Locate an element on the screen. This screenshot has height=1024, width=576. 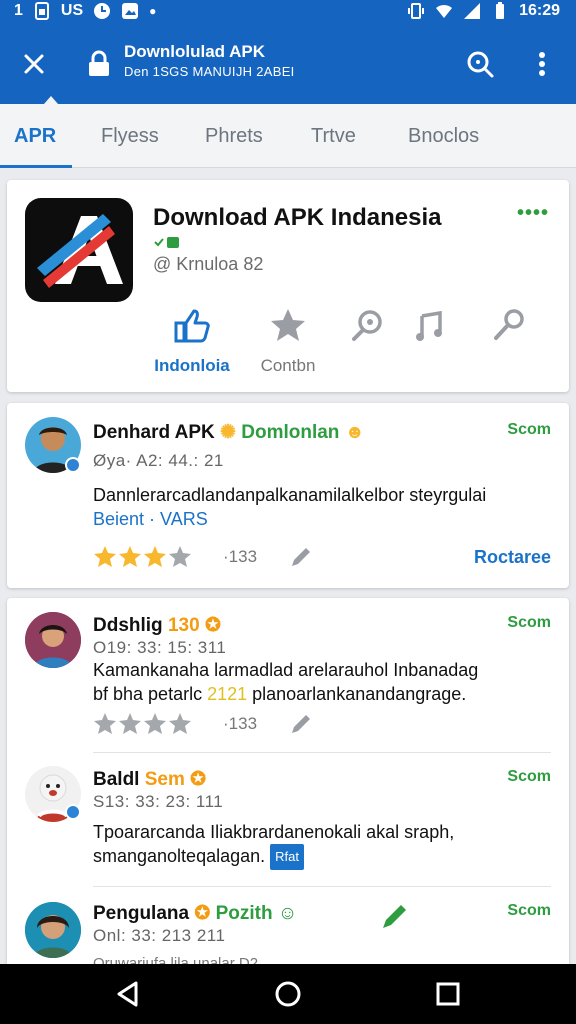
sun-icon: ✺ is located at coordinates (228, 432).